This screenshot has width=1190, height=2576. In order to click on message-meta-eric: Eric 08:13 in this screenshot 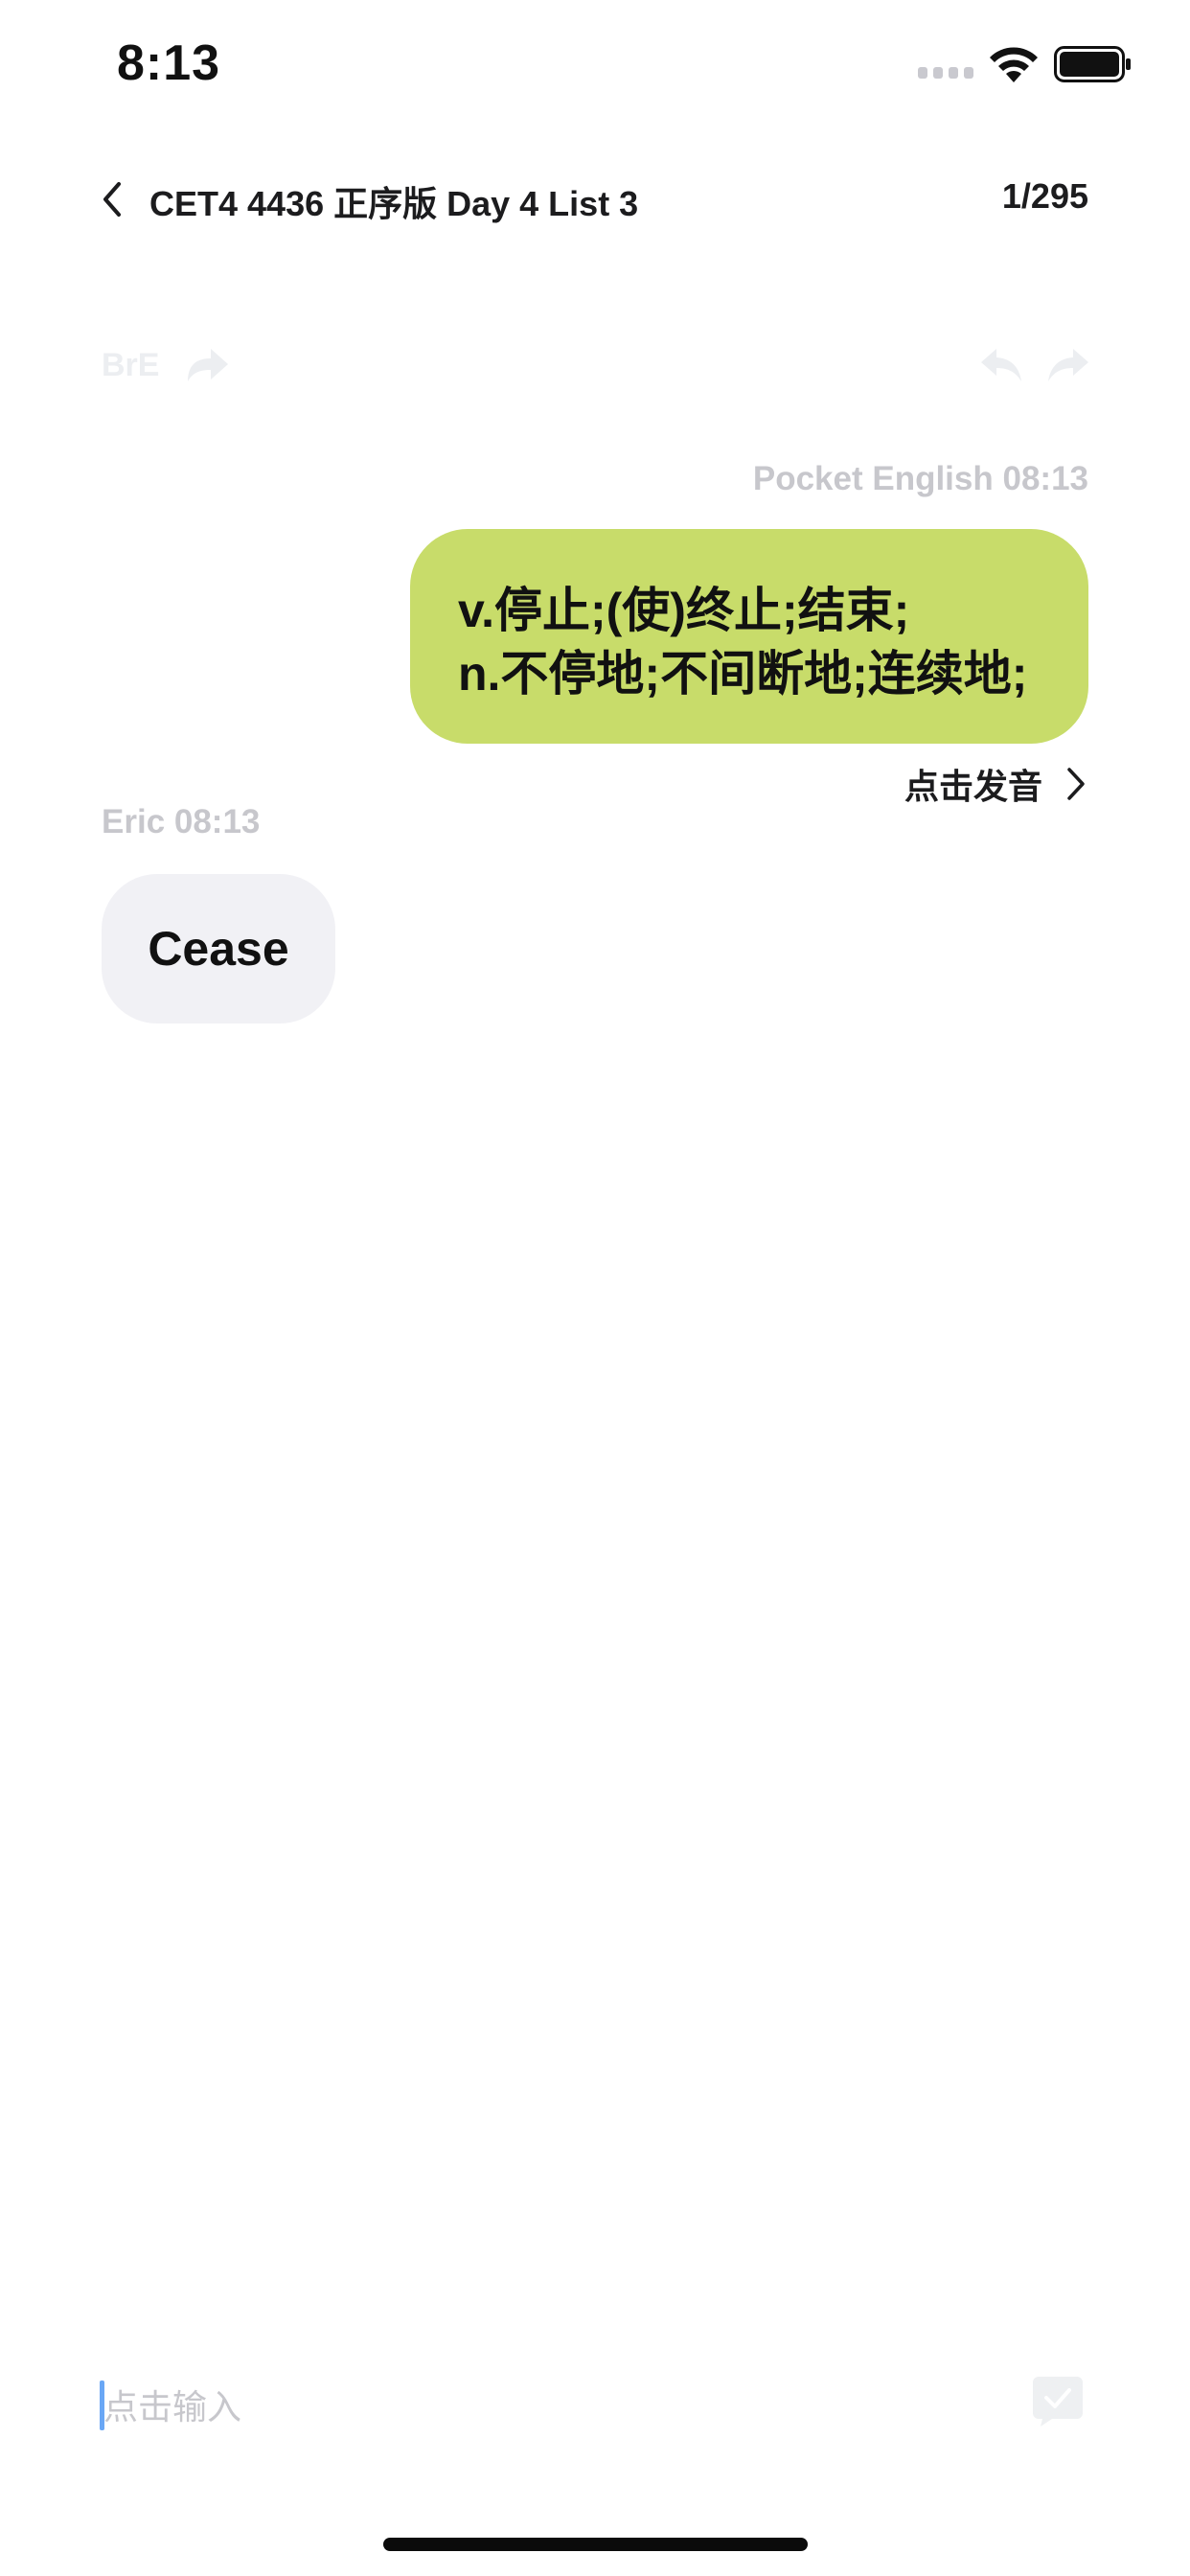, I will do `click(182, 821)`.